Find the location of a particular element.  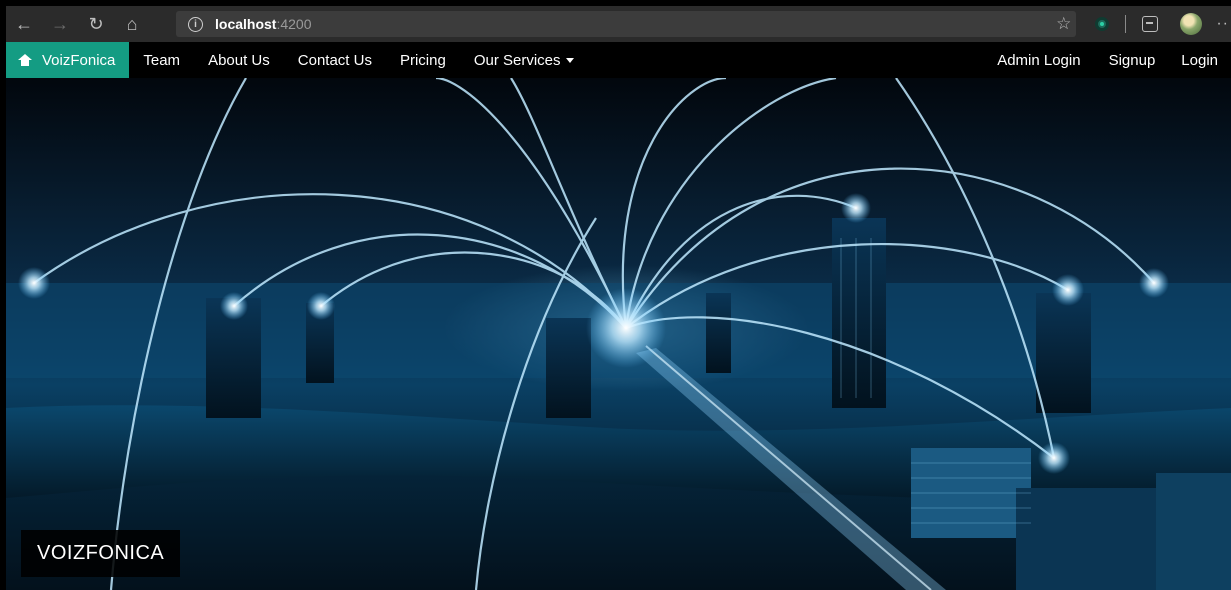

nav-admin-login: Admin Login is located at coordinates (1039, 60).